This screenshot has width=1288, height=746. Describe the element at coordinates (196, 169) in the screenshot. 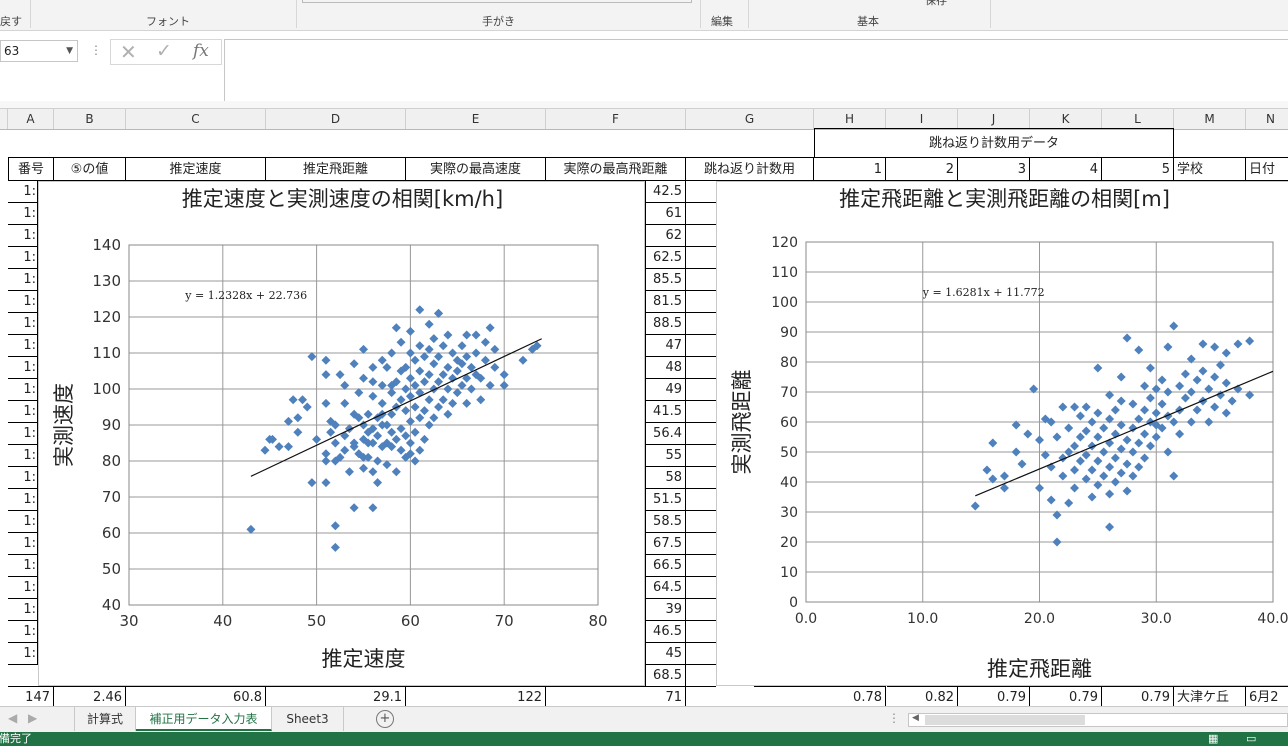

I see `header-cell-c: 推定速度` at that location.